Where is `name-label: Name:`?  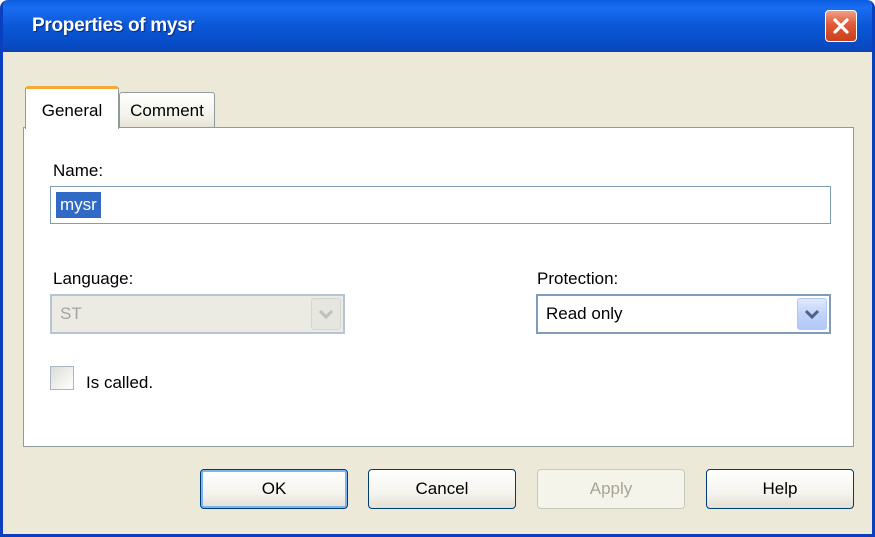 name-label: Name: is located at coordinates (78, 170).